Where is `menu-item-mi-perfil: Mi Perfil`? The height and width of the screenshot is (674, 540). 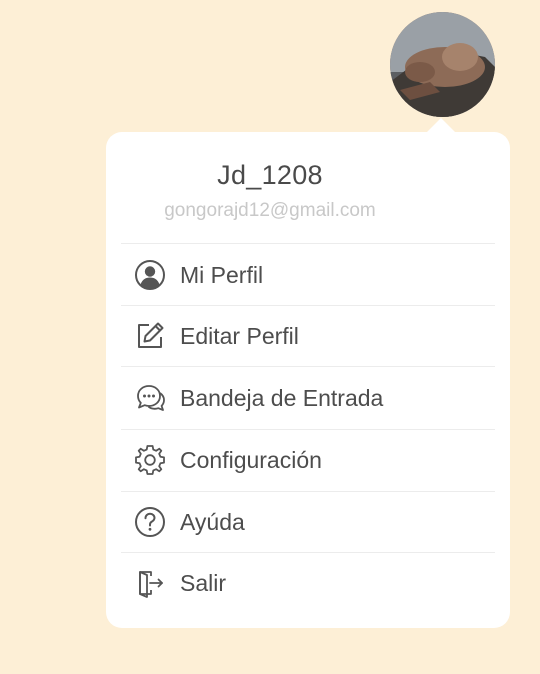
menu-item-mi-perfil: Mi Perfil is located at coordinates (308, 275).